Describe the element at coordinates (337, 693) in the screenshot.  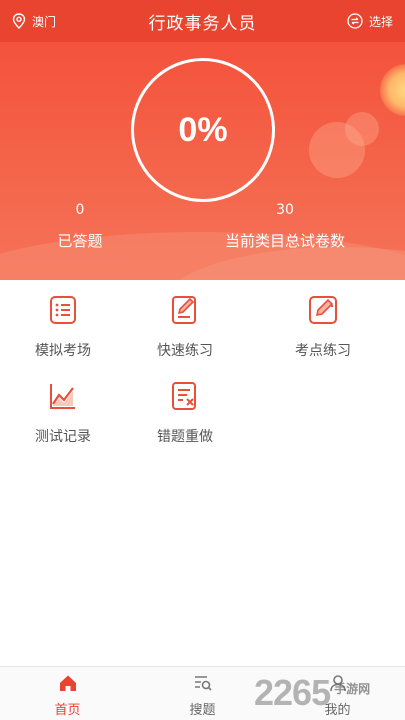
I see `tab-mine: 我的` at that location.